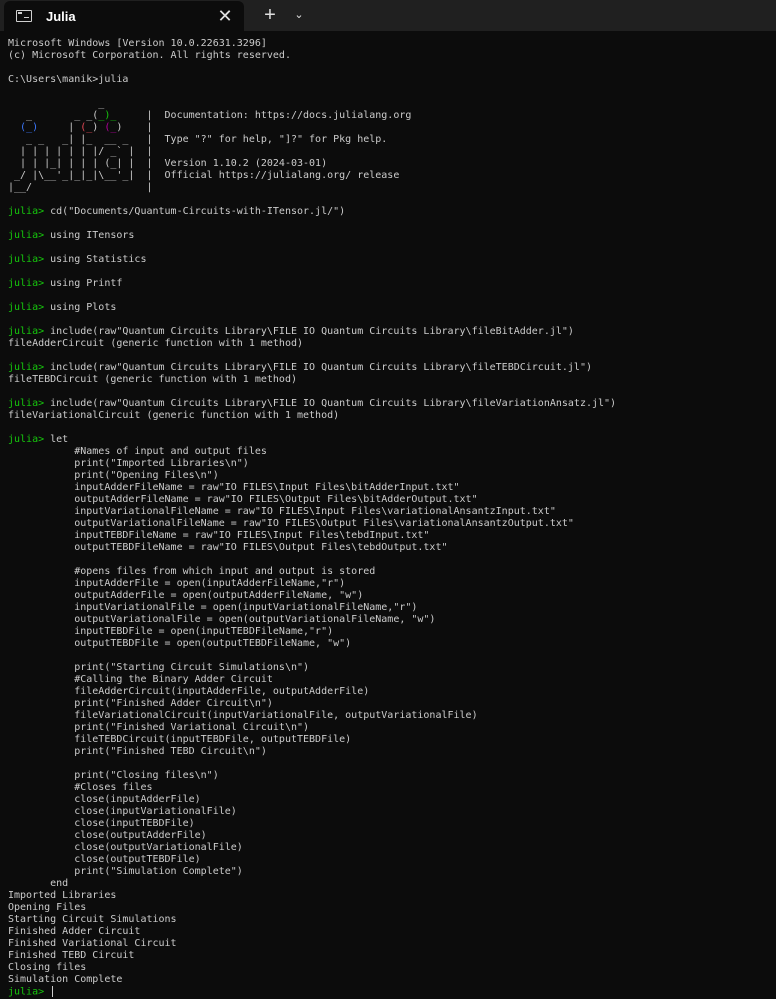  I want to click on text-cursor, so click(53, 991).